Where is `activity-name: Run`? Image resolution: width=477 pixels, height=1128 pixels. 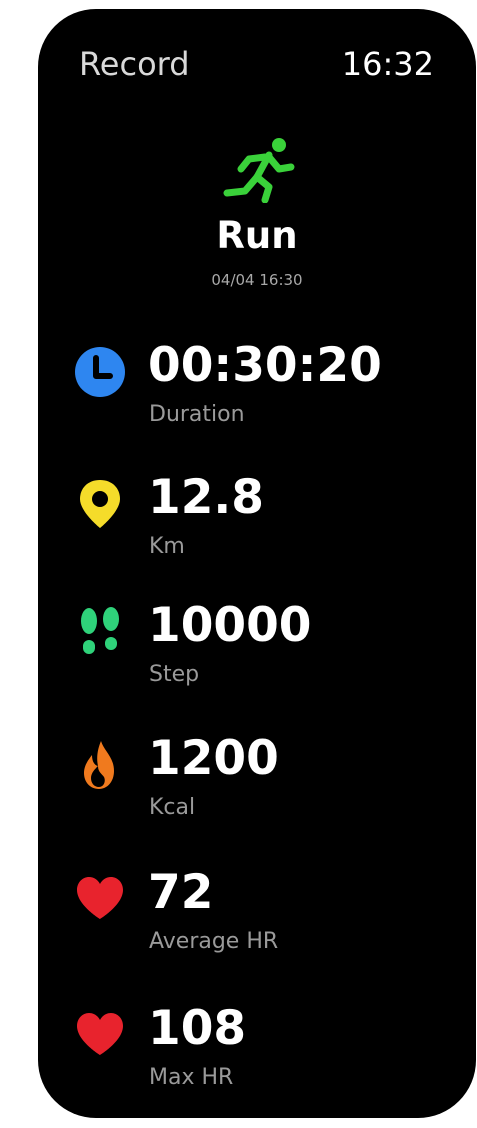
activity-name: Run is located at coordinates (257, 235).